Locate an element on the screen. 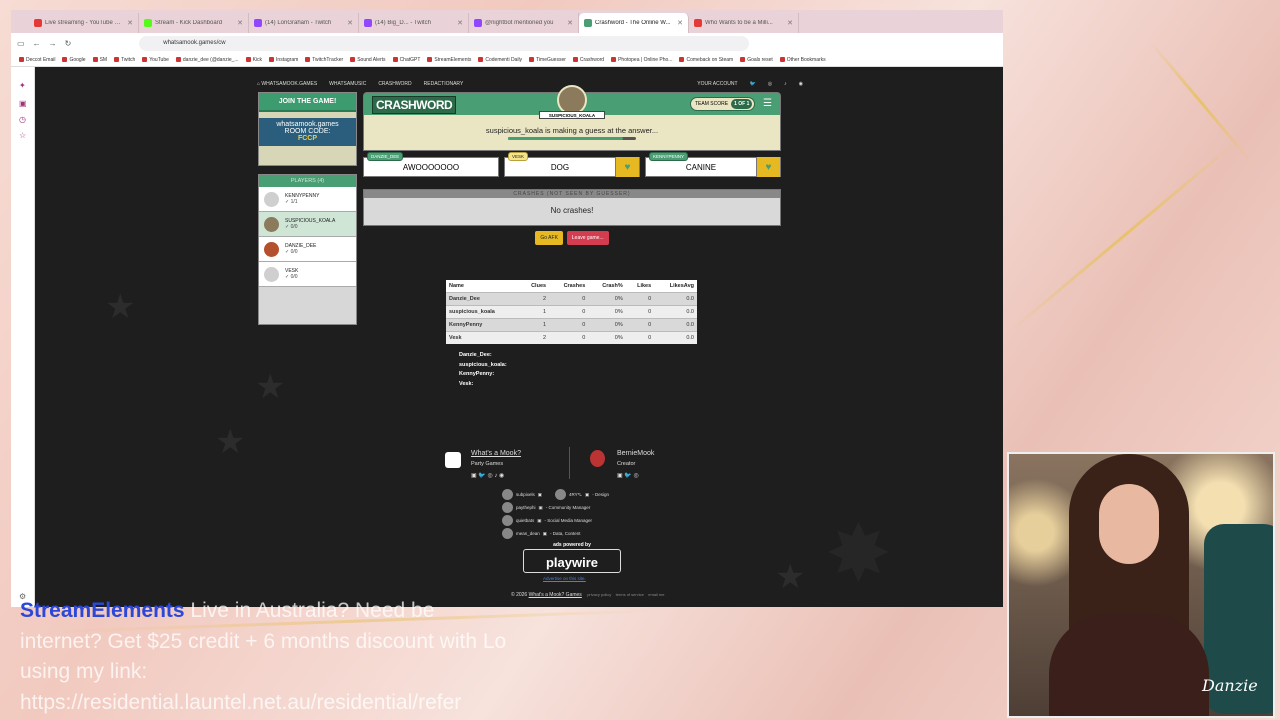  browser-tab: @nightbot mentioned you ✕ is located at coordinates (524, 23).